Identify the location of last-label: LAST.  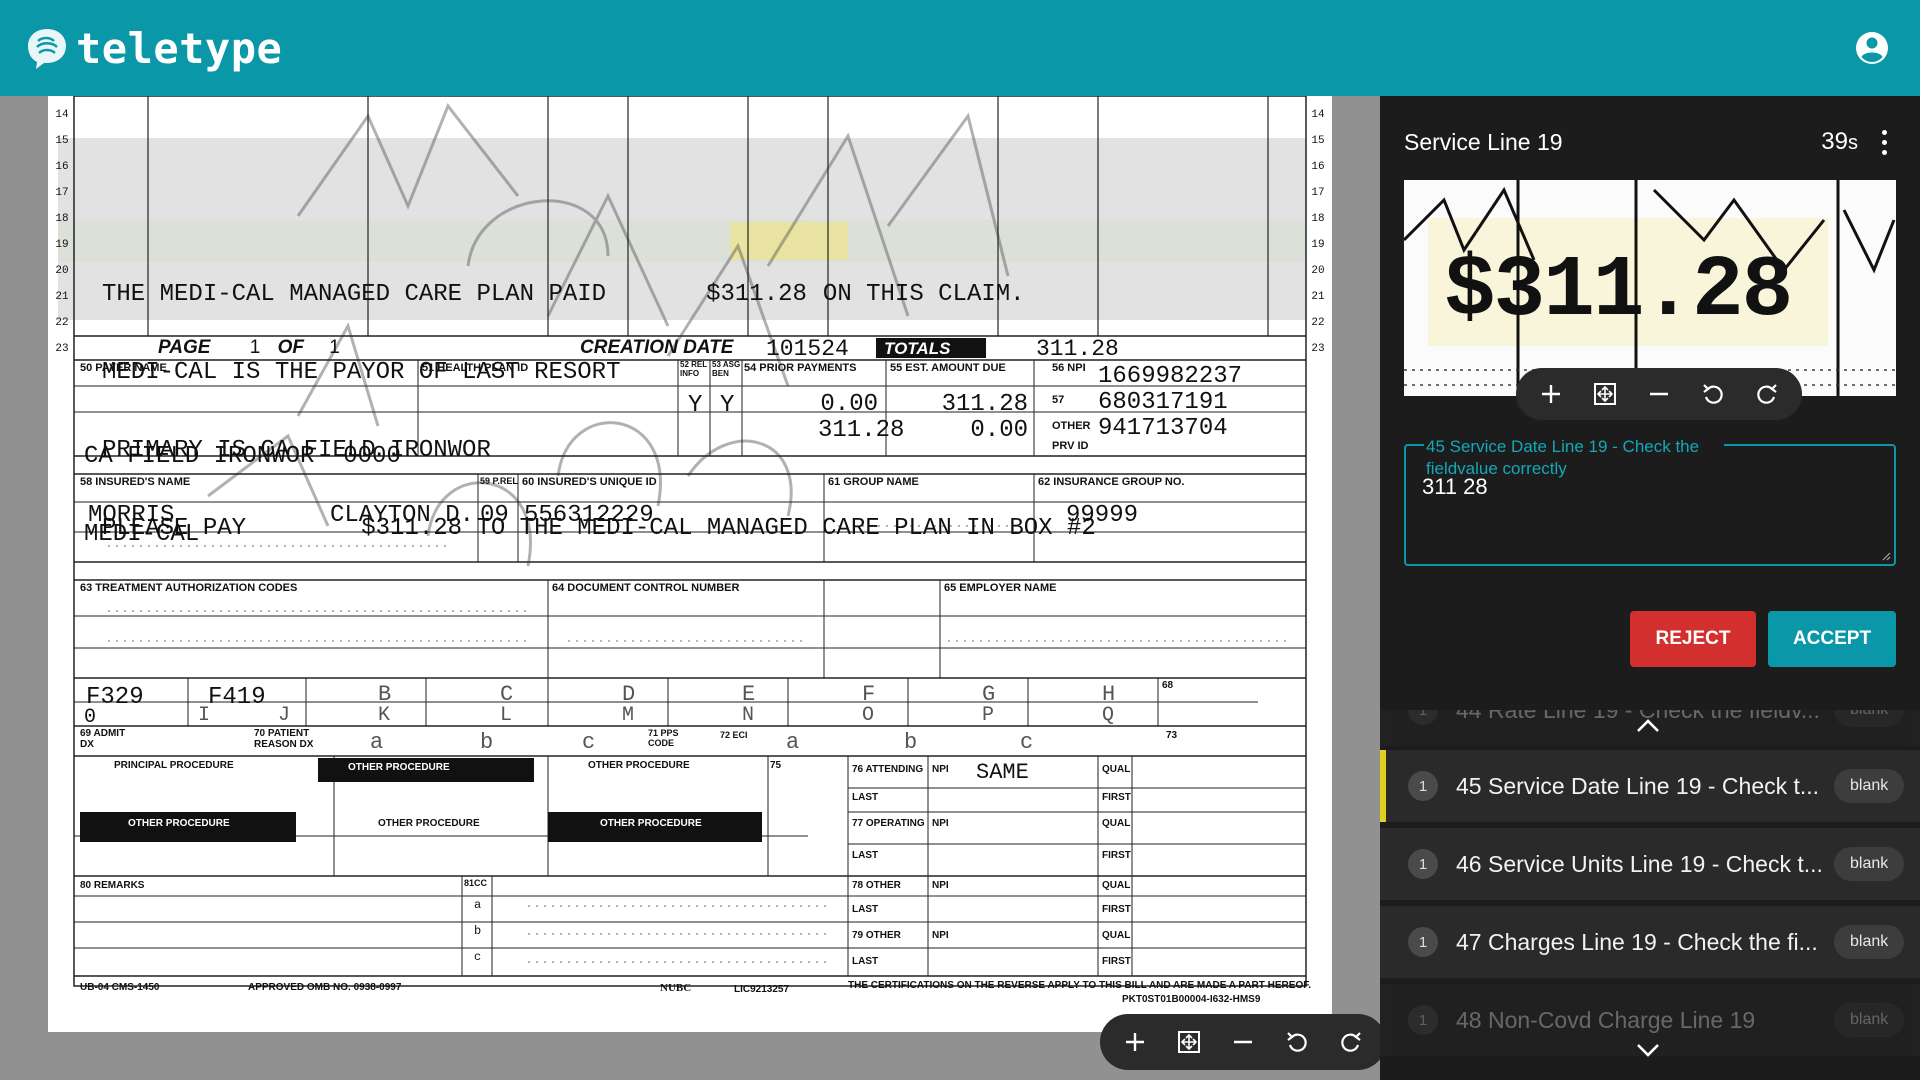
(865, 797).